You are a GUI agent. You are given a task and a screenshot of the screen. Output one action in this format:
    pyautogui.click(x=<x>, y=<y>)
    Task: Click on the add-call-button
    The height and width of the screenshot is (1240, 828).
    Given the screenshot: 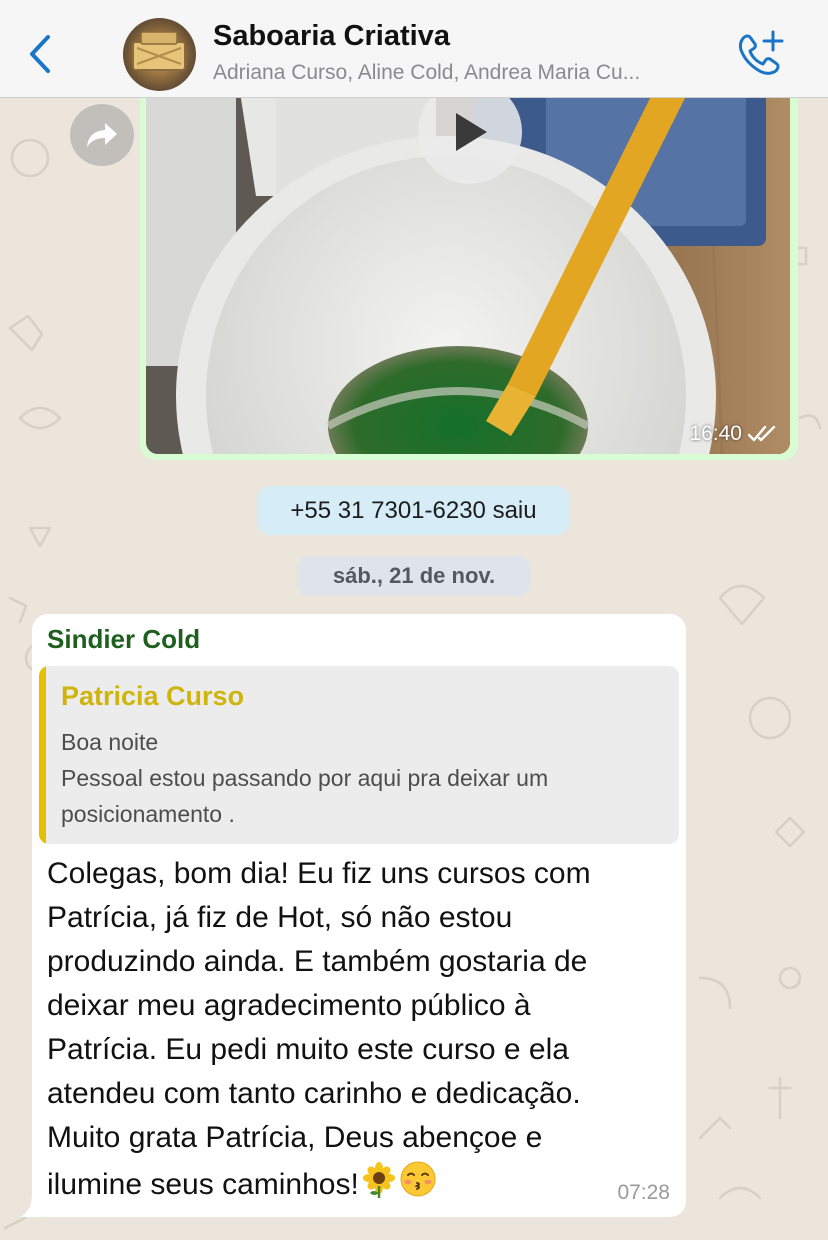 What is the action you would take?
    pyautogui.click(x=761, y=54)
    